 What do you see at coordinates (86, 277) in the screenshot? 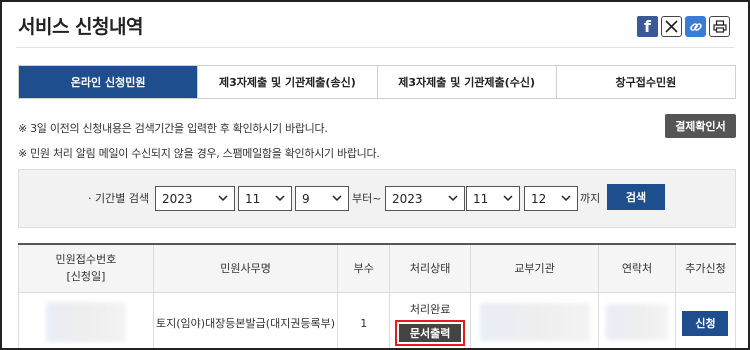
I see `header-application-date-label: [신청일]` at bounding box center [86, 277].